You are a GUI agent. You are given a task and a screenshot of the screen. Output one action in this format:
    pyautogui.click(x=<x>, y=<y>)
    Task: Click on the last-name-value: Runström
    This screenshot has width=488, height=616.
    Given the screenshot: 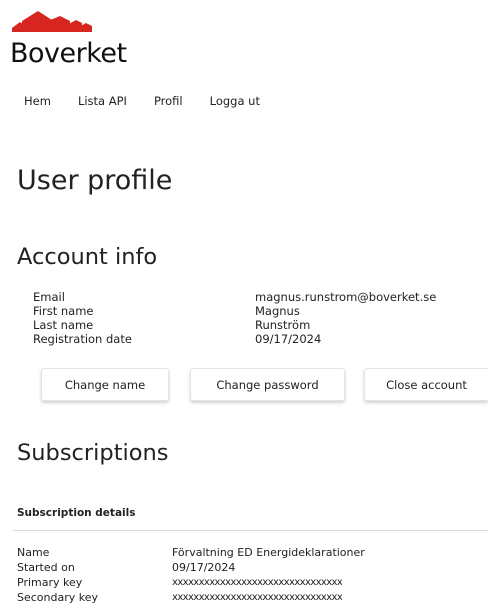 What is the action you would take?
    pyautogui.click(x=283, y=325)
    